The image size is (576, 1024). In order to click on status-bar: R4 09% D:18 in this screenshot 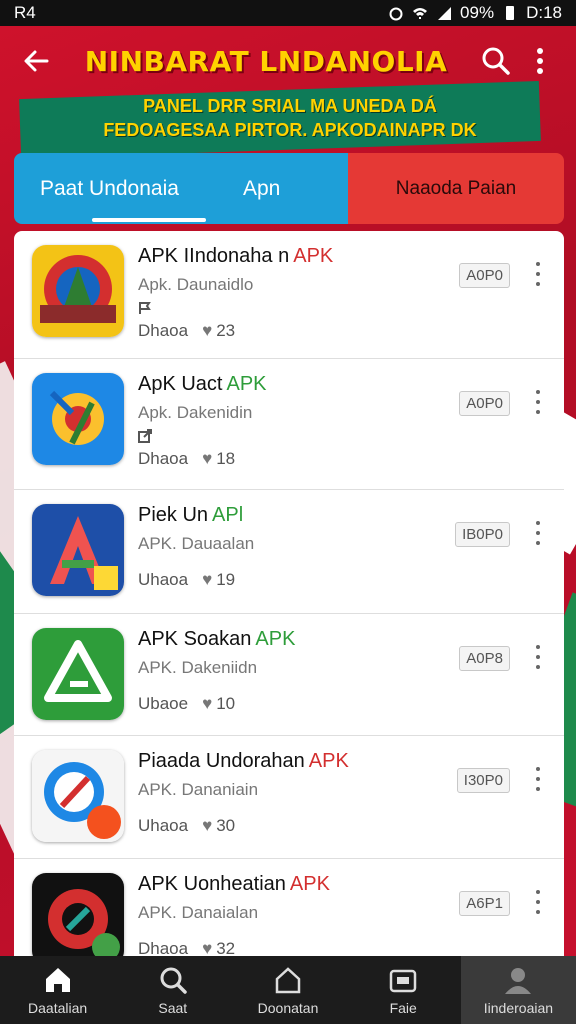, I will do `click(288, 13)`.